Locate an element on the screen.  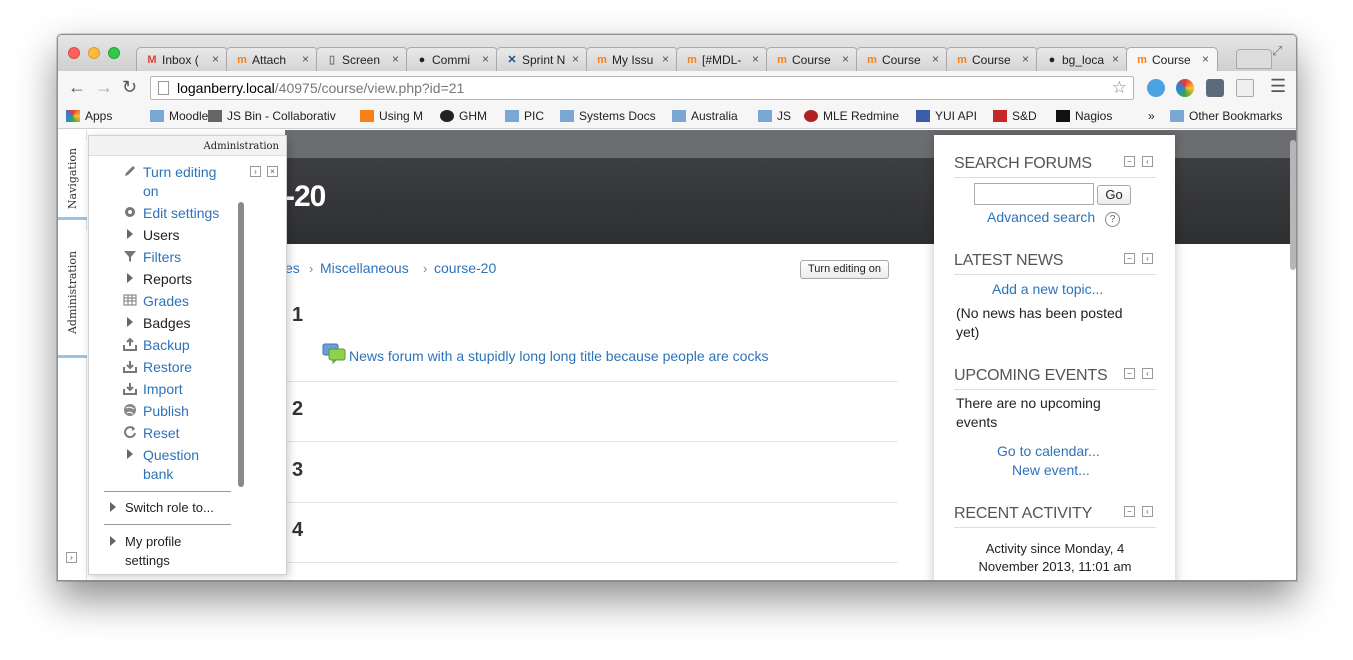
turn-editing-on-link-2: on is located at coordinates (151, 191).